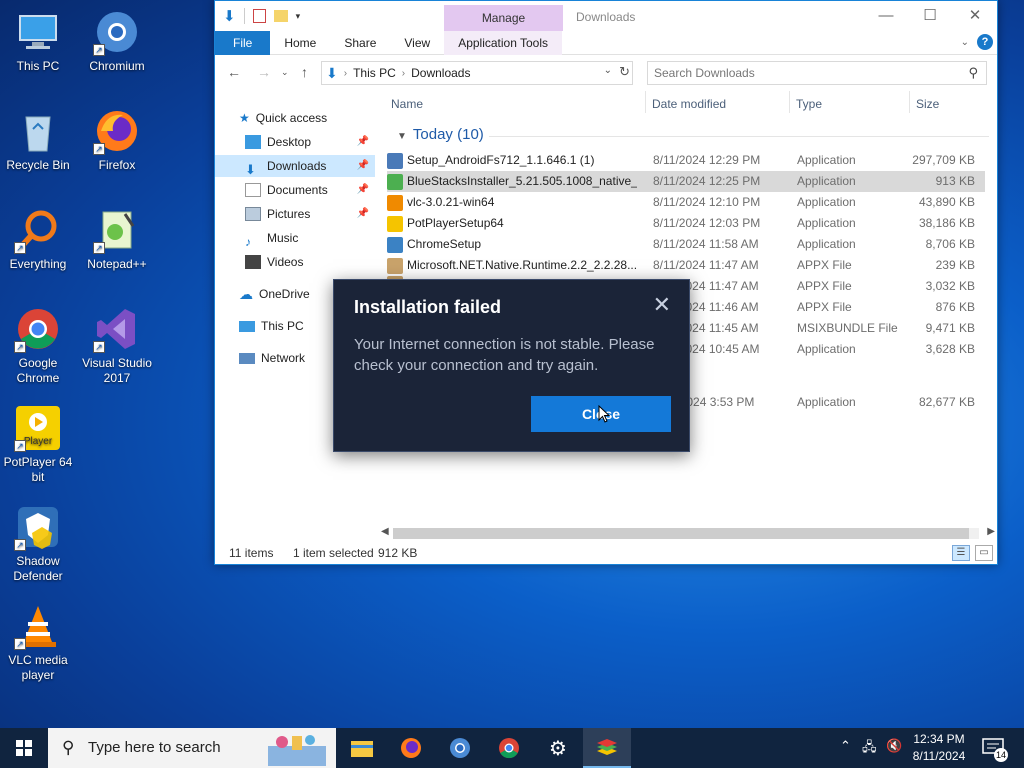 The image size is (1024, 768). I want to click on taskbar-firefox, so click(411, 748).